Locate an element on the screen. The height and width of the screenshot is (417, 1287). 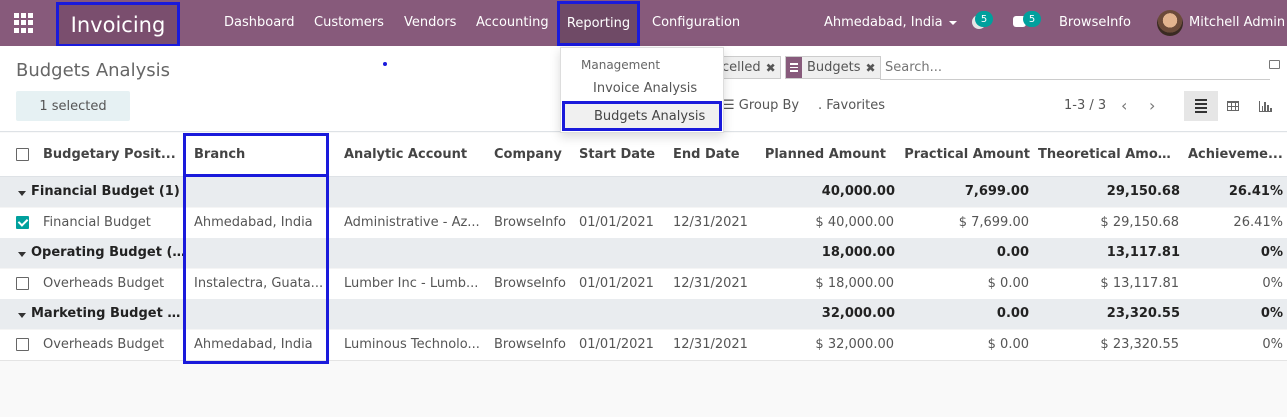
group-by-button: ☰ Group By is located at coordinates (761, 105).